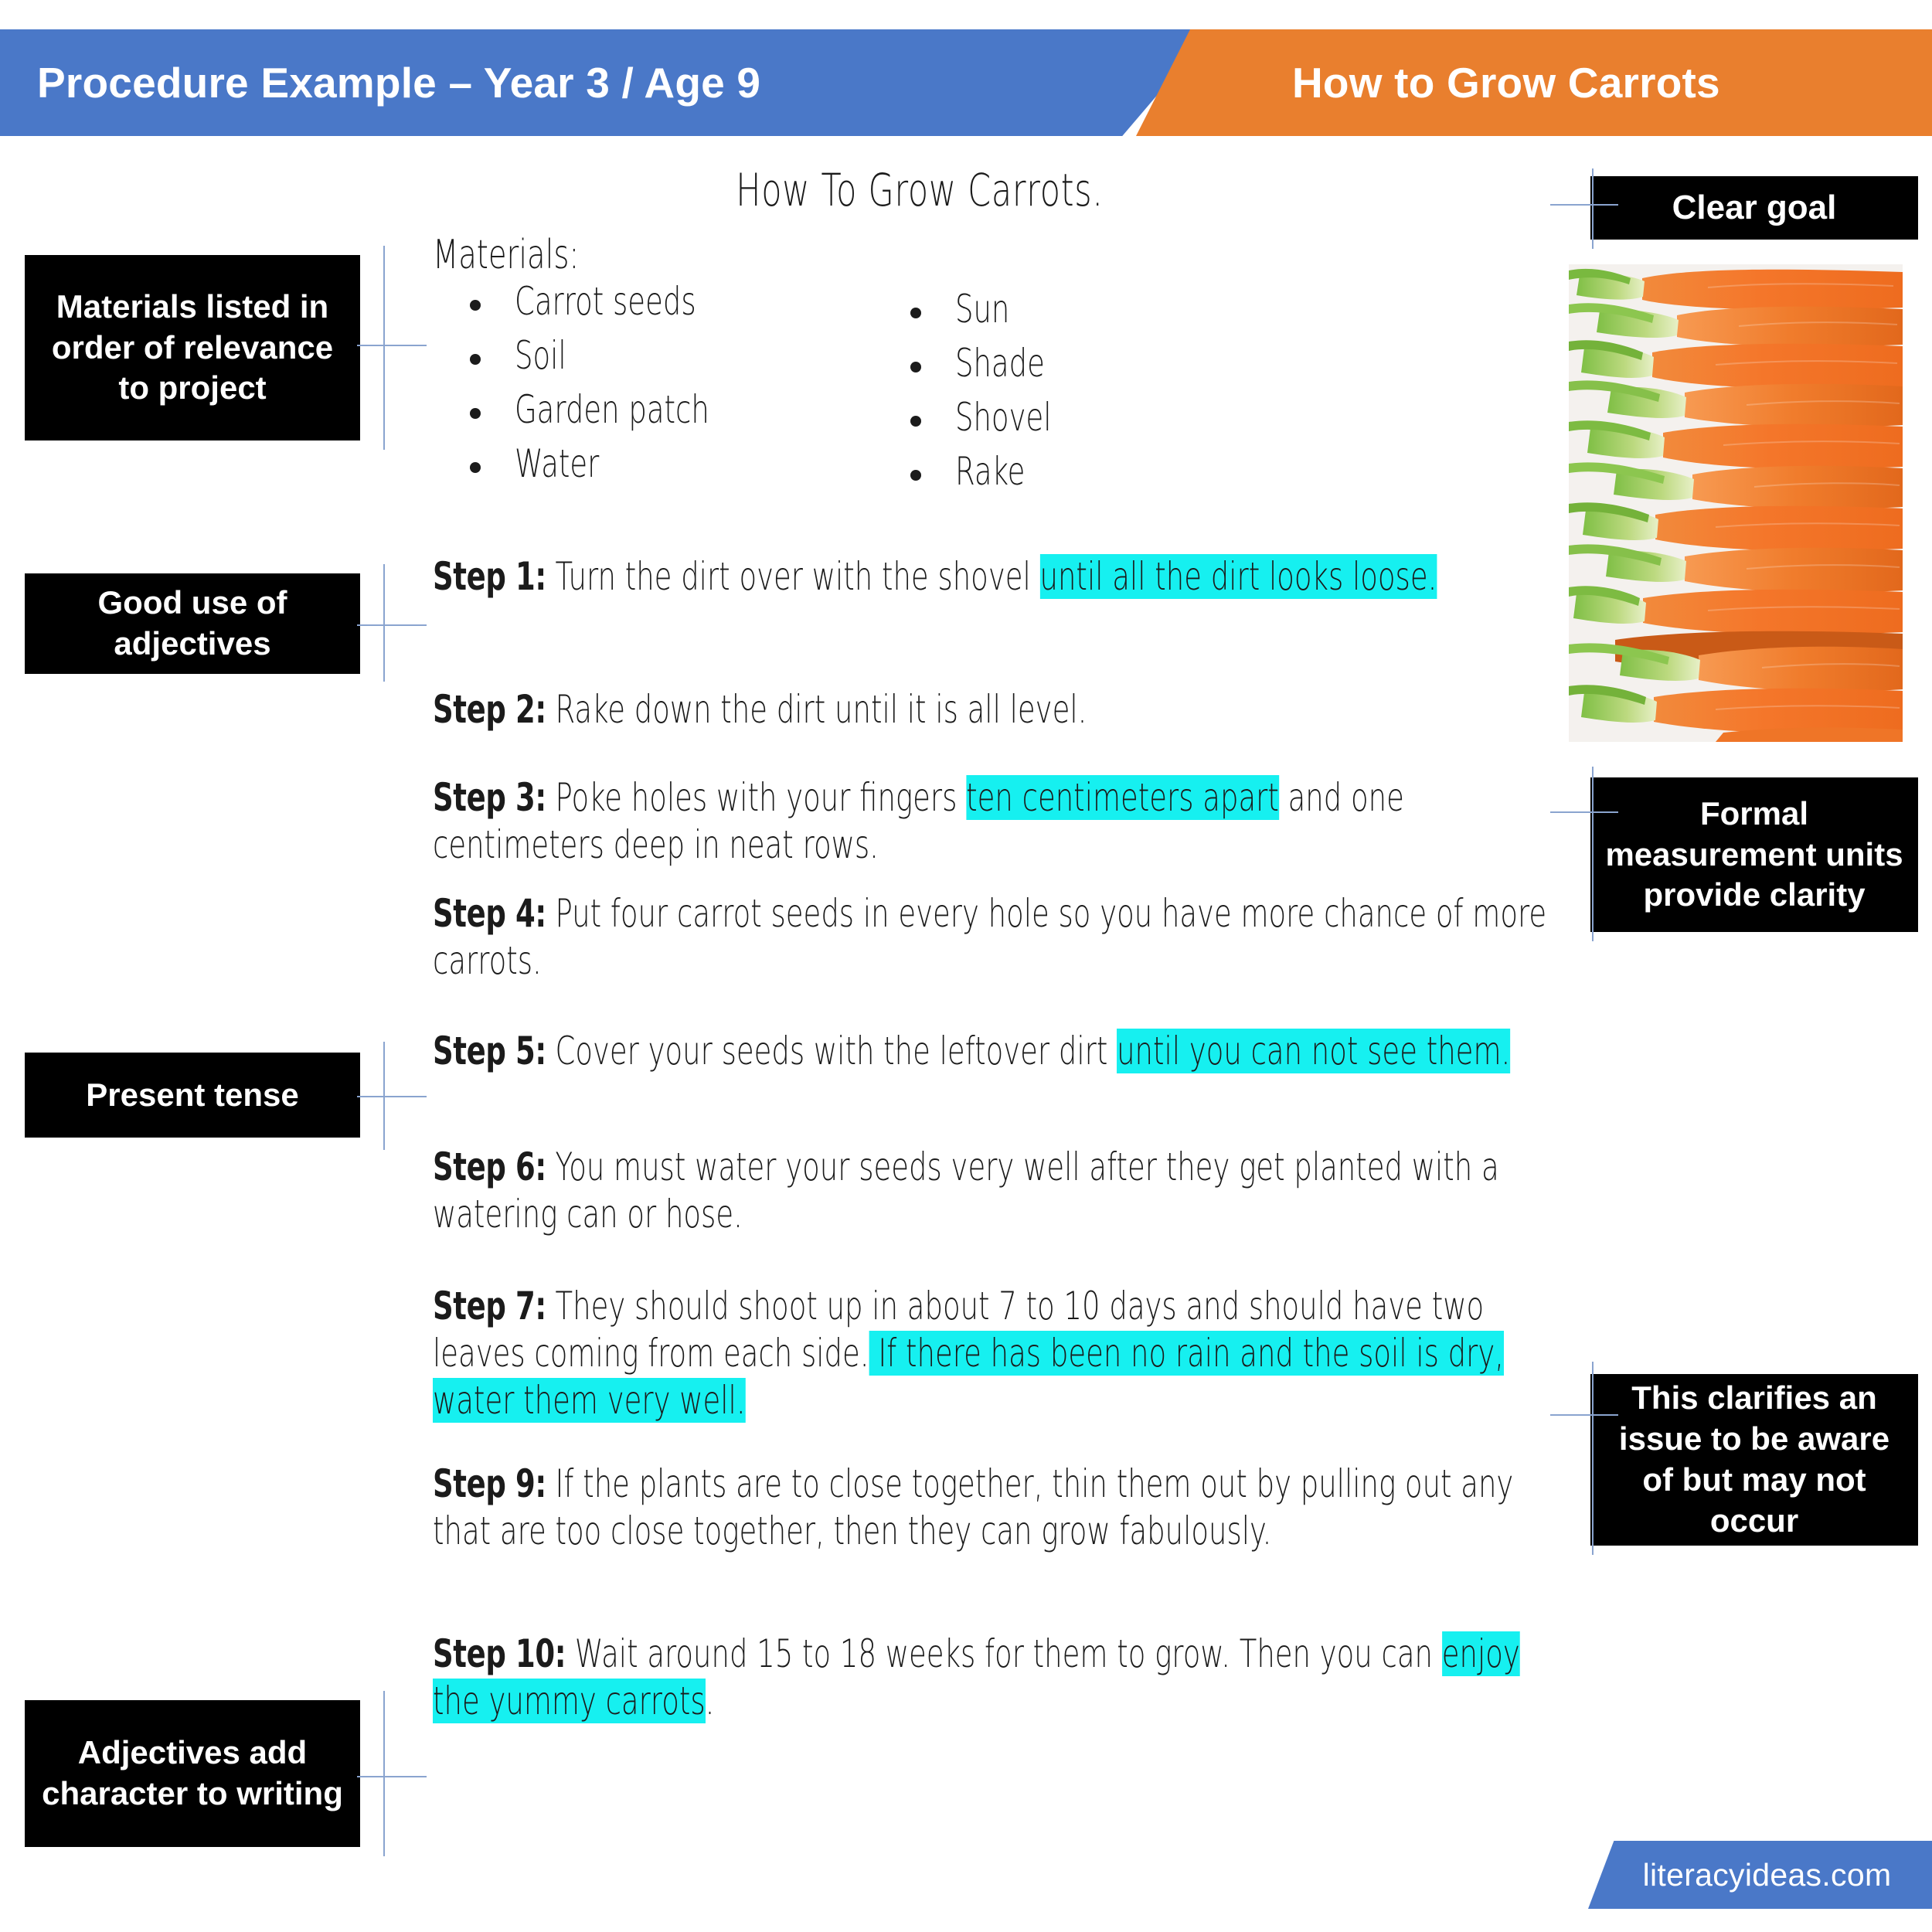 This screenshot has width=1932, height=1932. Describe the element at coordinates (500, 1654) in the screenshot. I see `step-label: Step 10:` at that location.